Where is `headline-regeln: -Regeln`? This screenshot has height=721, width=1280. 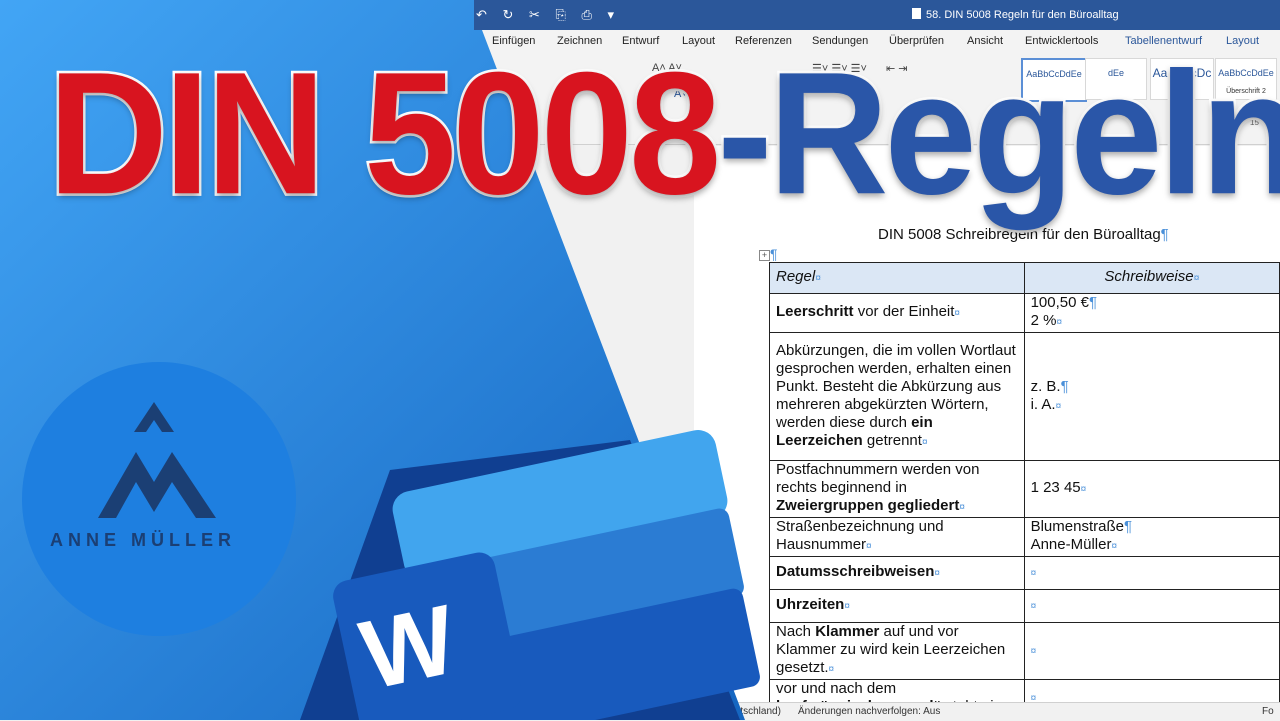 headline-regeln: -Regeln is located at coordinates (997, 134).